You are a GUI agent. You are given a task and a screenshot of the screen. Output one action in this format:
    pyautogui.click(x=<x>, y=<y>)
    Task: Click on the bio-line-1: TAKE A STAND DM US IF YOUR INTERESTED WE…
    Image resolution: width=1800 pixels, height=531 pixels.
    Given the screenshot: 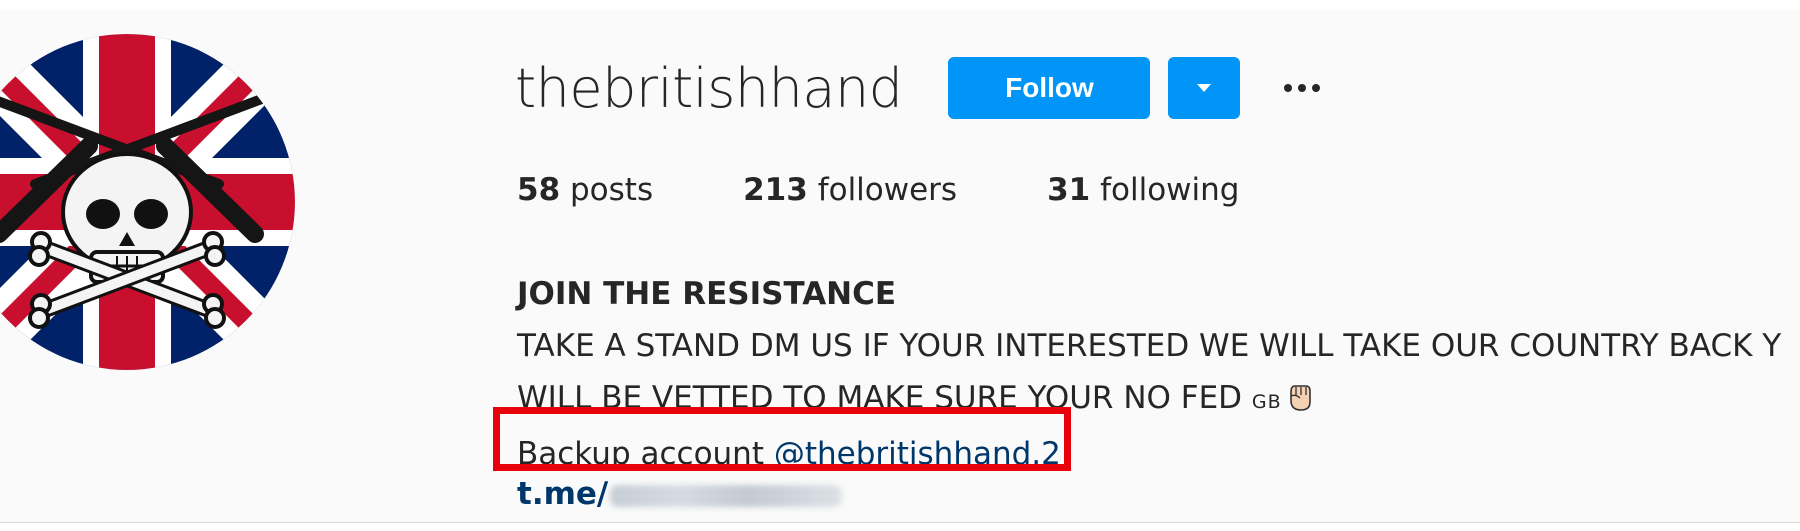 What is the action you would take?
    pyautogui.click(x=1149, y=346)
    